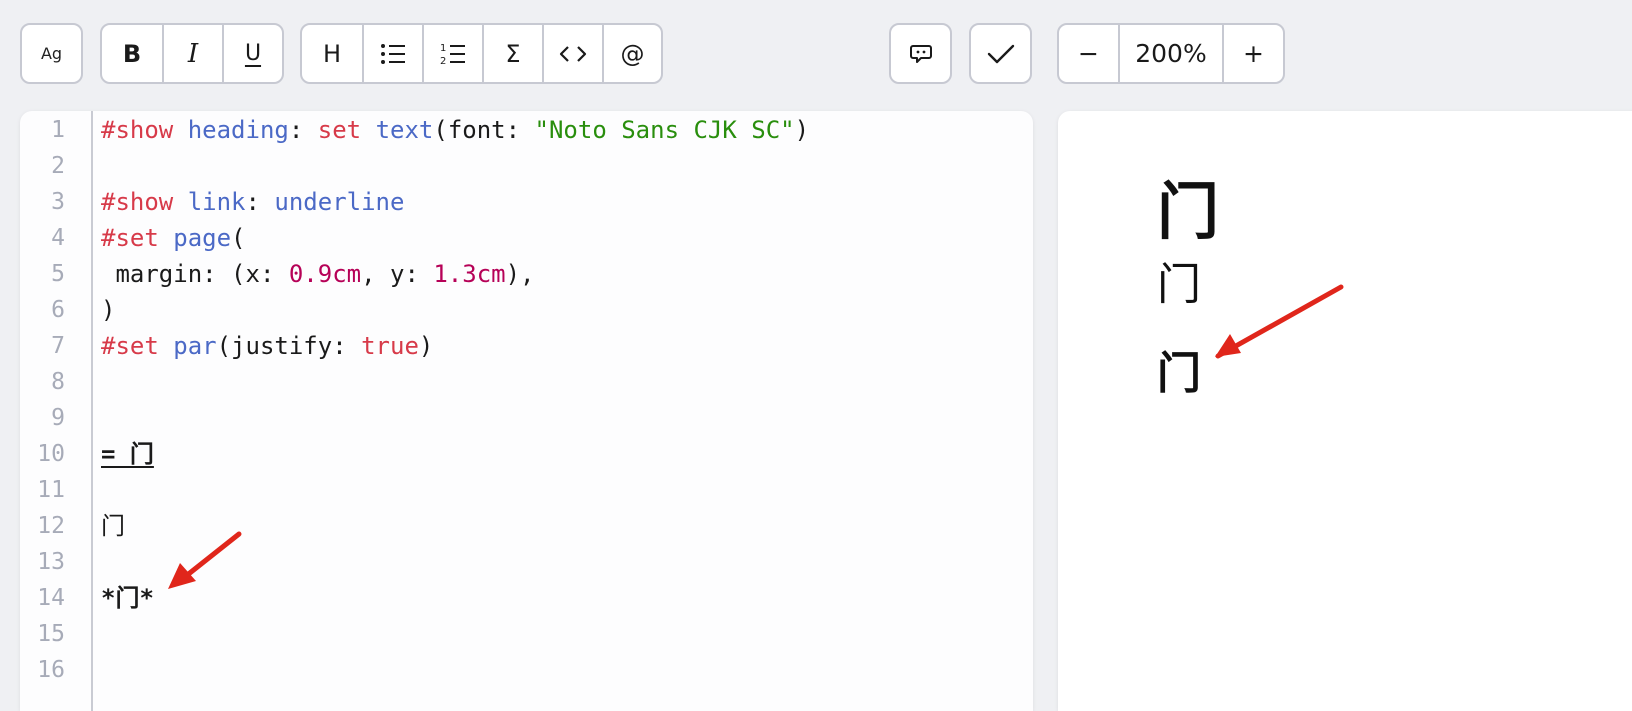 The width and height of the screenshot is (1632, 711). What do you see at coordinates (520, 274) in the screenshot?
I see `punct: ),` at bounding box center [520, 274].